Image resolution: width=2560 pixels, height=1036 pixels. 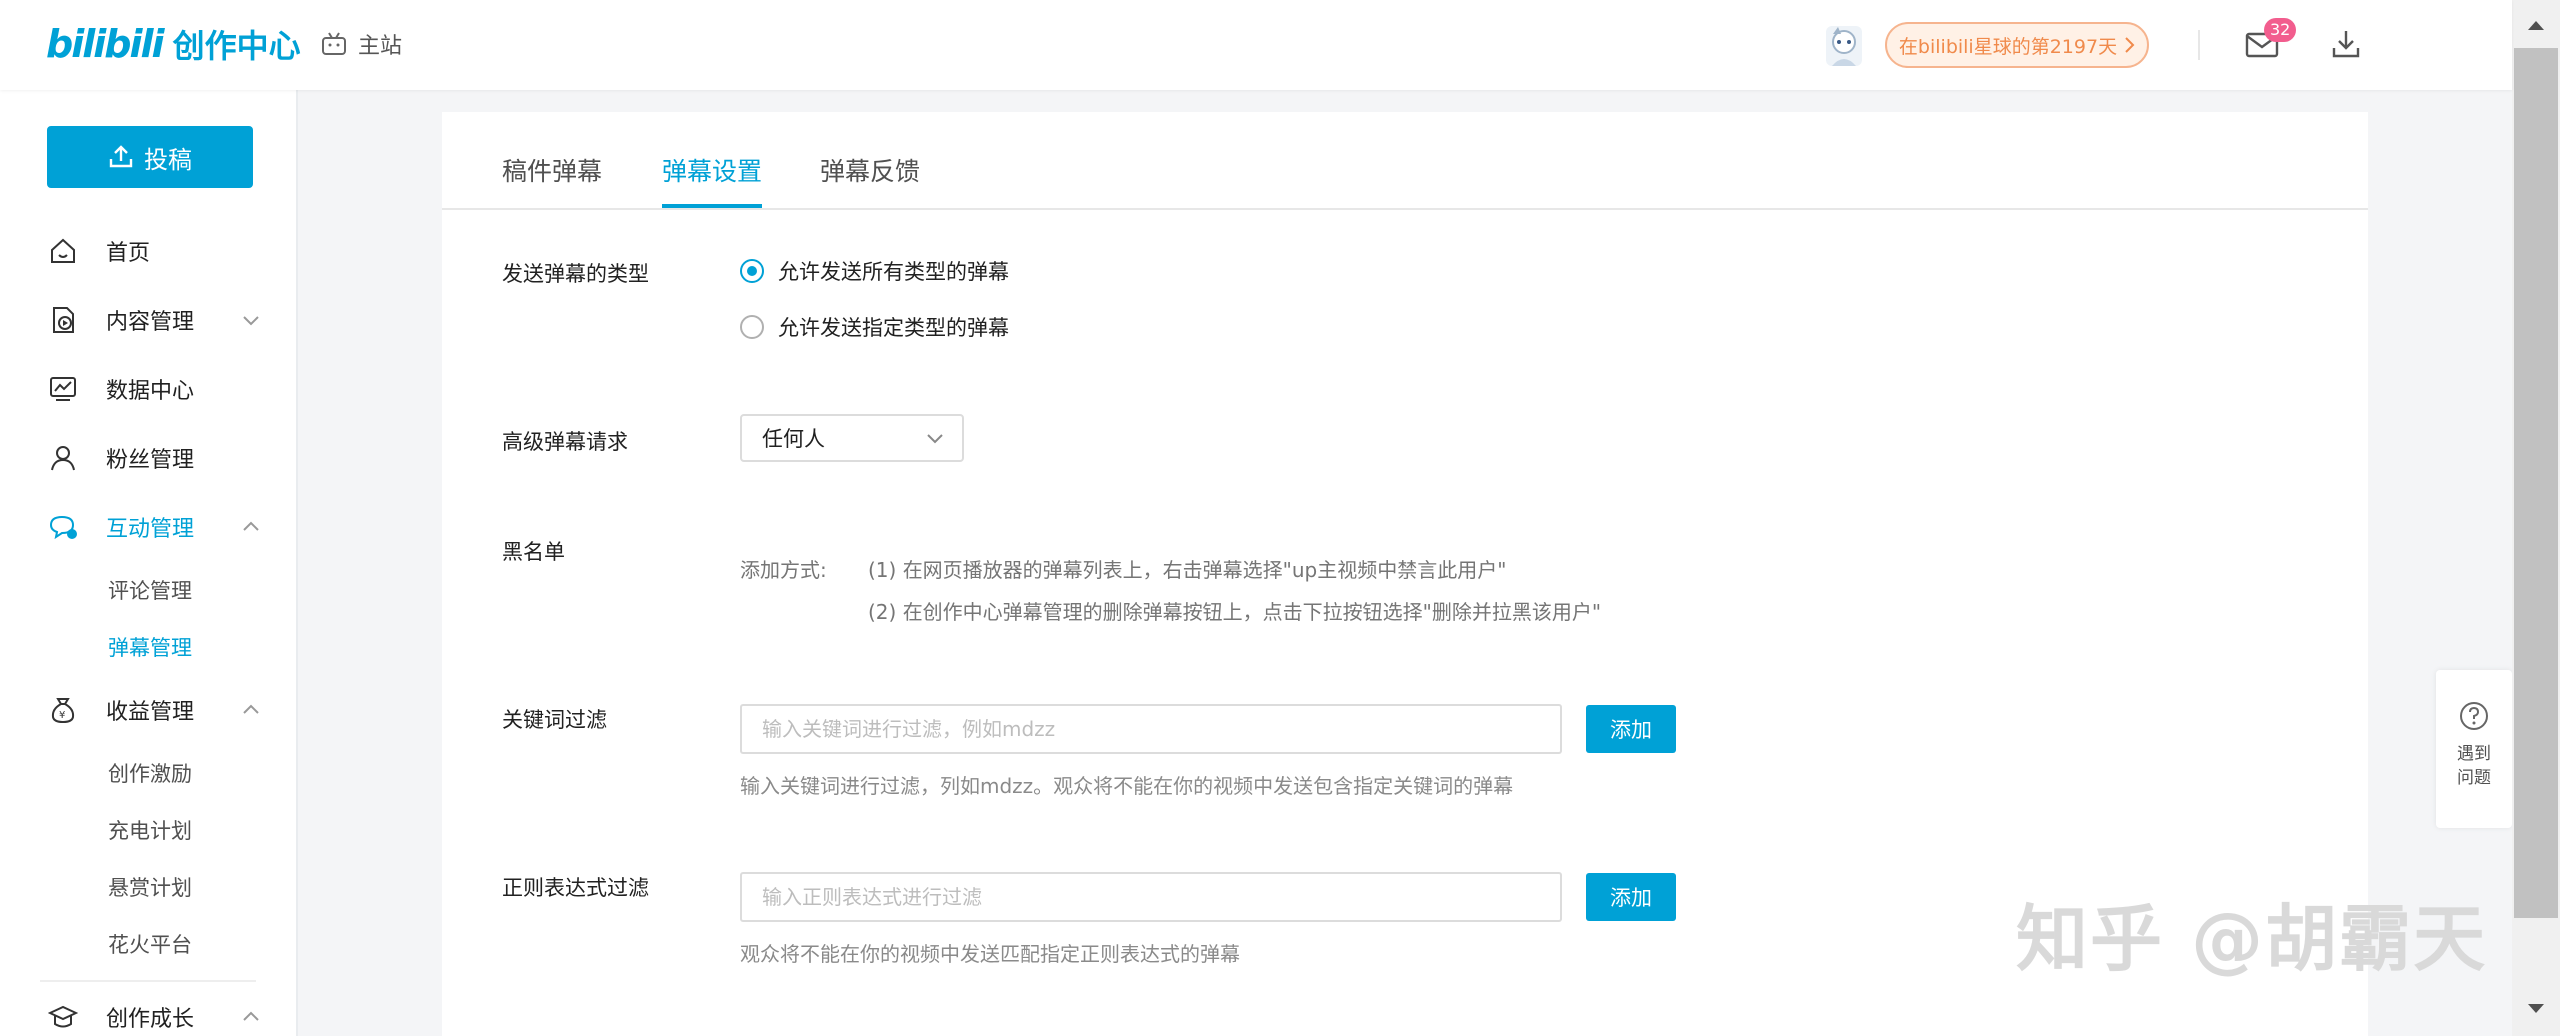 I want to click on sidebar-item-growth: 创作成长, so click(x=148, y=1009).